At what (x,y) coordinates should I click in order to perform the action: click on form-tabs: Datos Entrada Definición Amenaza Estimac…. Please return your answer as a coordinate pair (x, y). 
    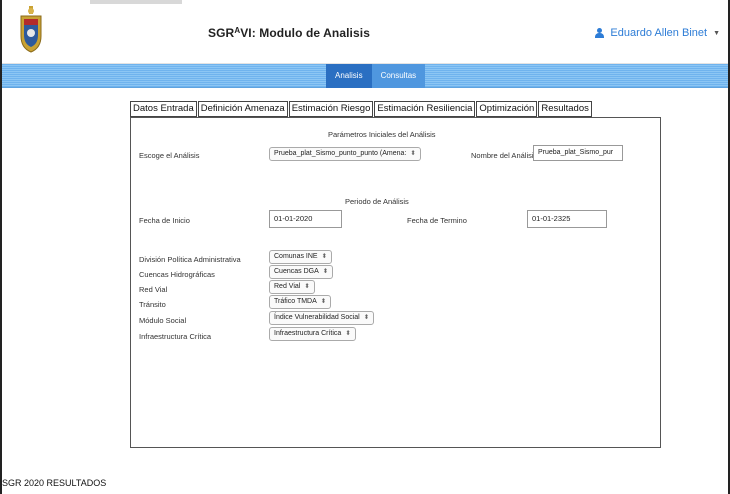
    Looking at the image, I should click on (361, 109).